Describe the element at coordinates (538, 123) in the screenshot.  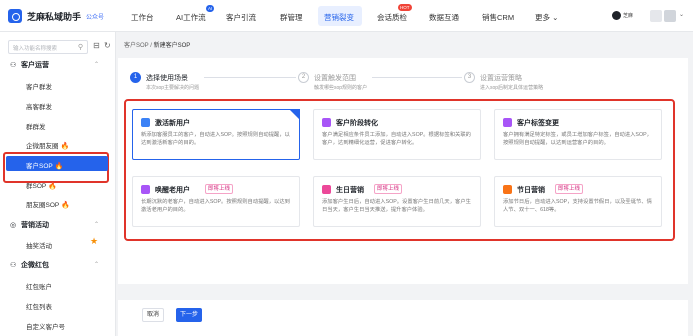
I see `scenario-title: 客户标签变更` at that location.